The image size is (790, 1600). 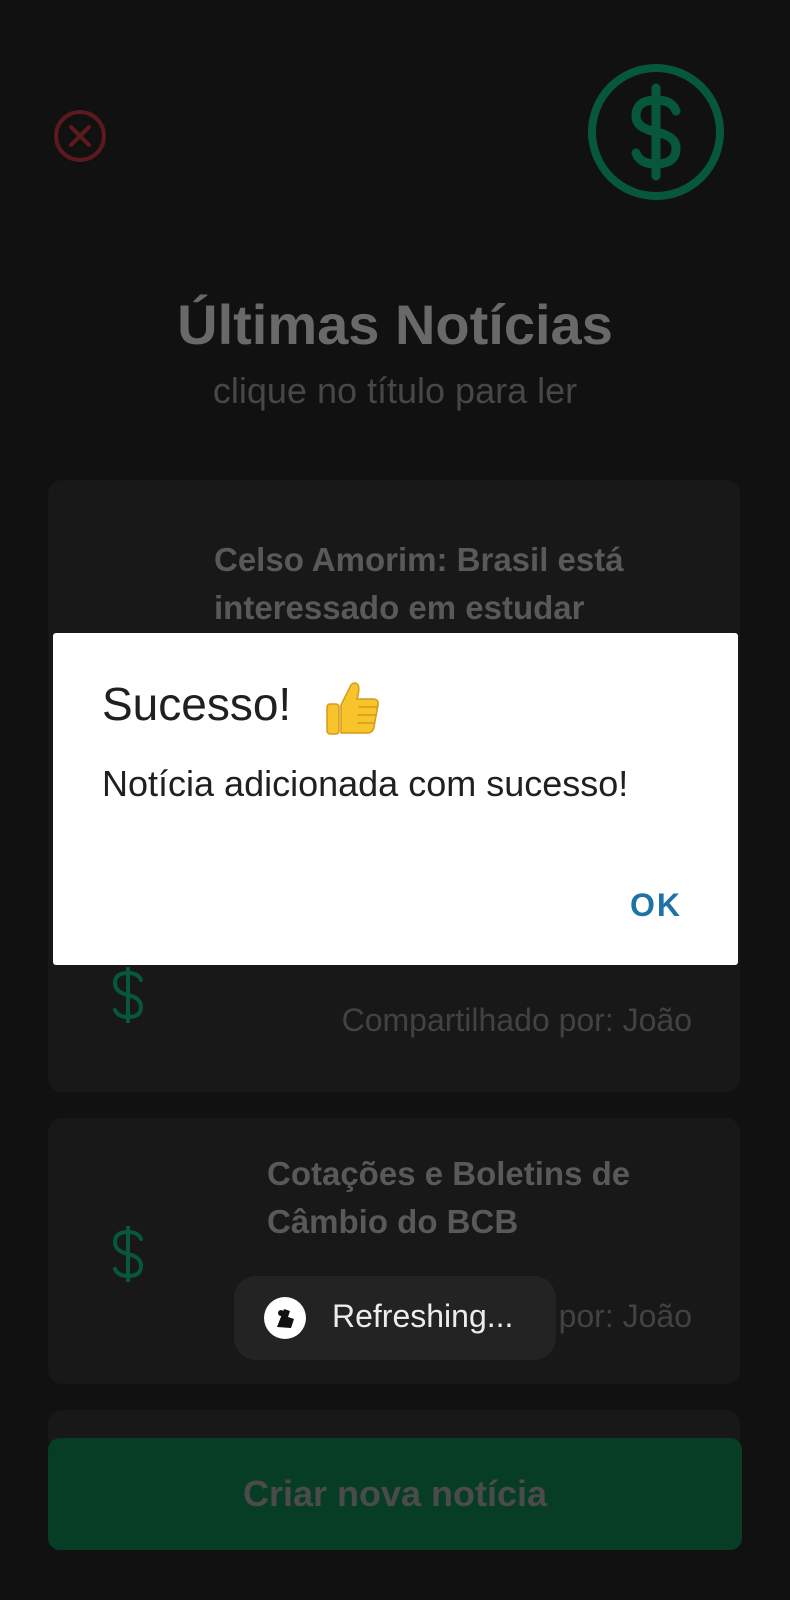 What do you see at coordinates (352, 708) in the screenshot?
I see `thumbs-up-icon` at bounding box center [352, 708].